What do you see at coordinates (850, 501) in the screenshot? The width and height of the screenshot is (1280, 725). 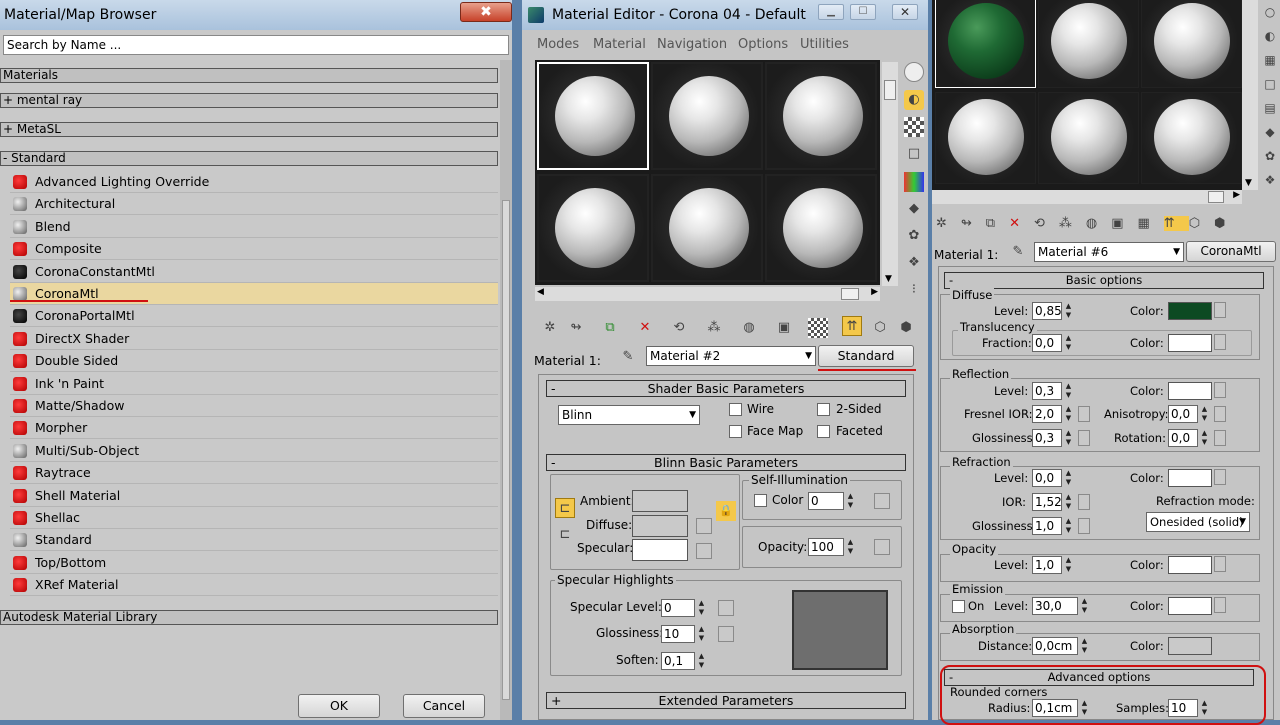 I see `self-illum-spinner: ▲ ▼` at bounding box center [850, 501].